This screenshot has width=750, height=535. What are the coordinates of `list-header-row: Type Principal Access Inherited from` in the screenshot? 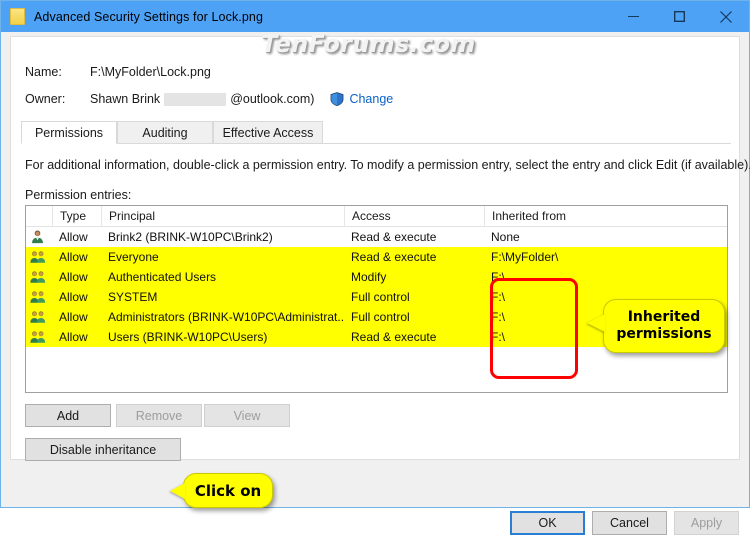 It's located at (376, 216).